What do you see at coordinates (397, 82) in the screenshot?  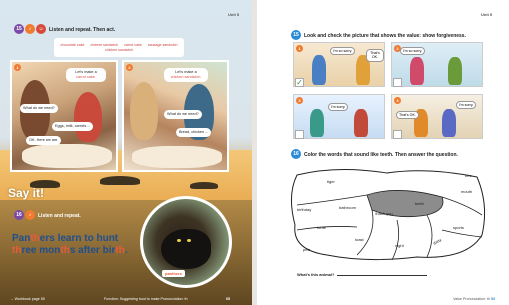 I see `picture-2-checkbox` at bounding box center [397, 82].